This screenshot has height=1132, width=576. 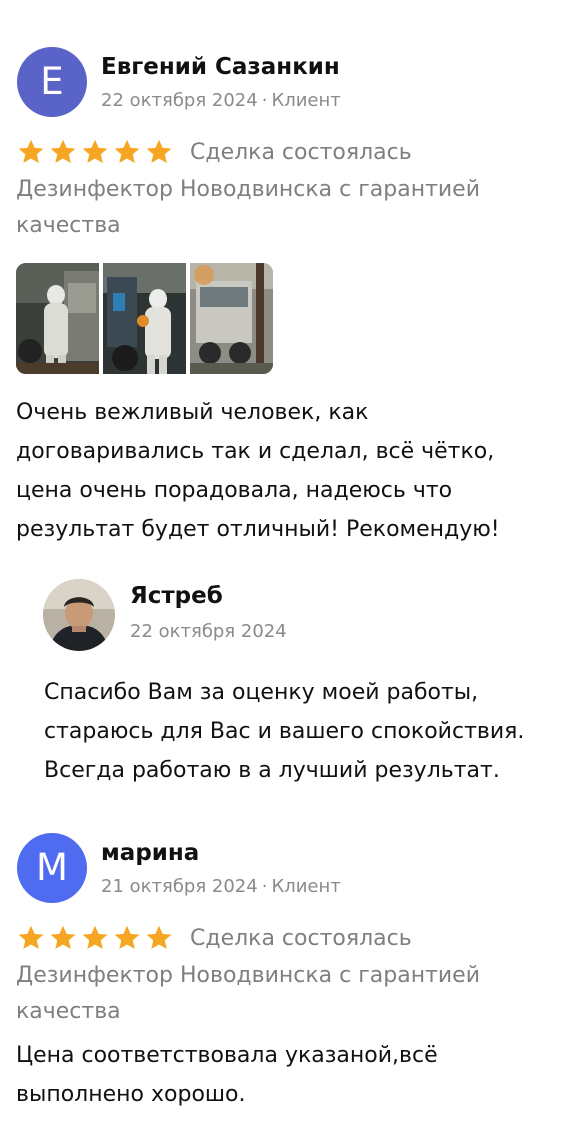 I want to click on photo-gallery, so click(x=144, y=318).